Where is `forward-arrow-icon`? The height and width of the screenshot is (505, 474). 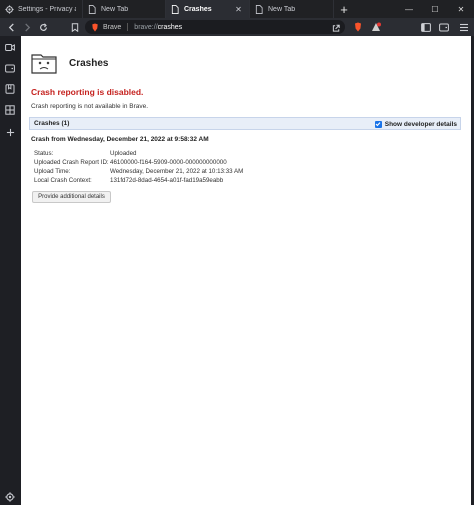 forward-arrow-icon is located at coordinates (27, 27).